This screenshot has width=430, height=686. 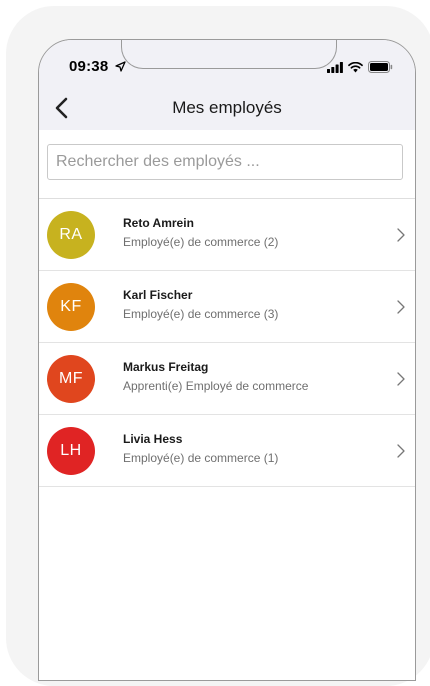 I want to click on location-arrow-icon, so click(x=120, y=66).